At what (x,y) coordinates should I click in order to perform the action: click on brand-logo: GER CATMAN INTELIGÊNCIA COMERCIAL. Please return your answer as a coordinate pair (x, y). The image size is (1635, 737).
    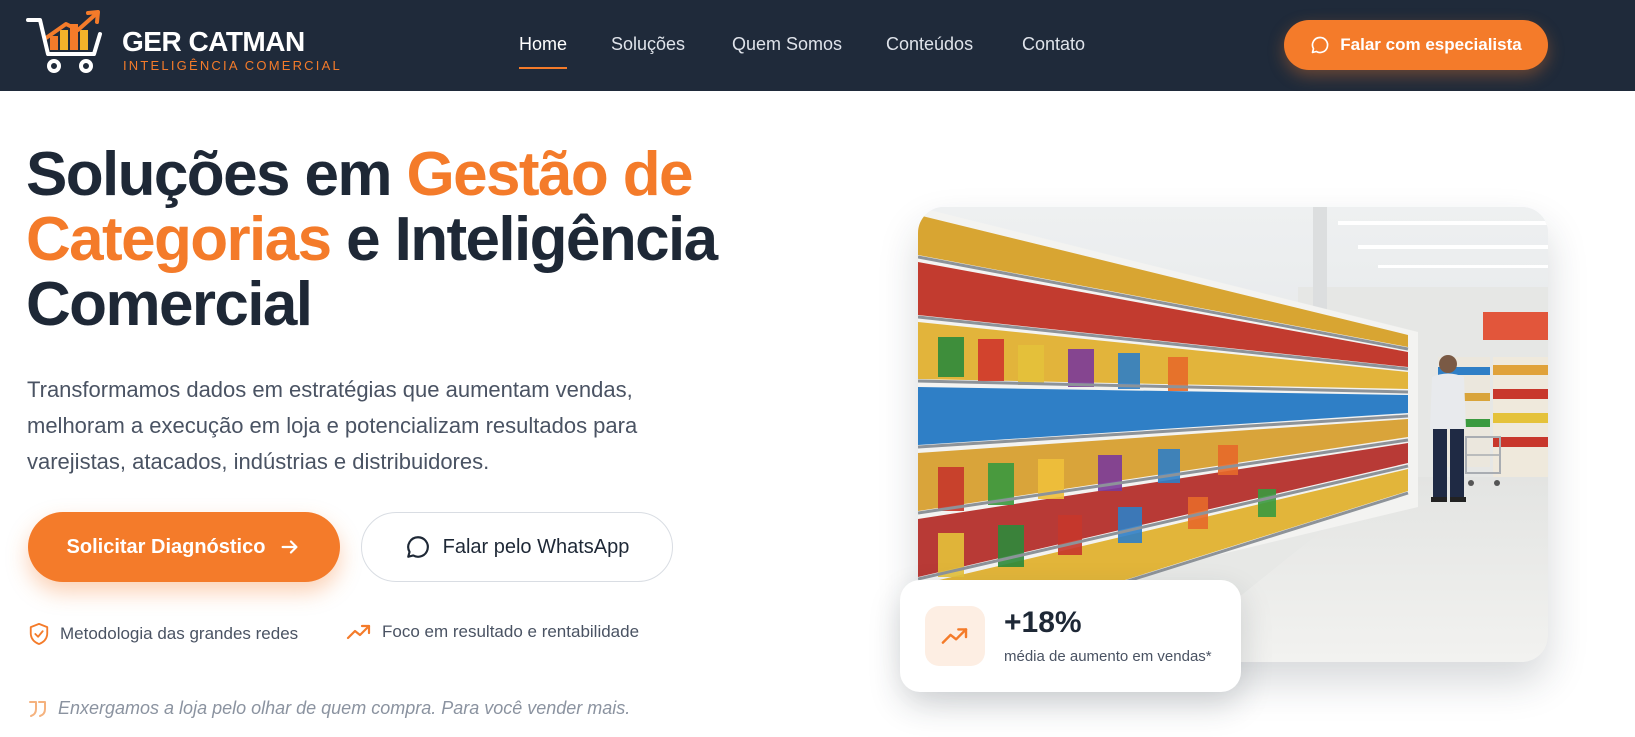
    Looking at the image, I should click on (191, 43).